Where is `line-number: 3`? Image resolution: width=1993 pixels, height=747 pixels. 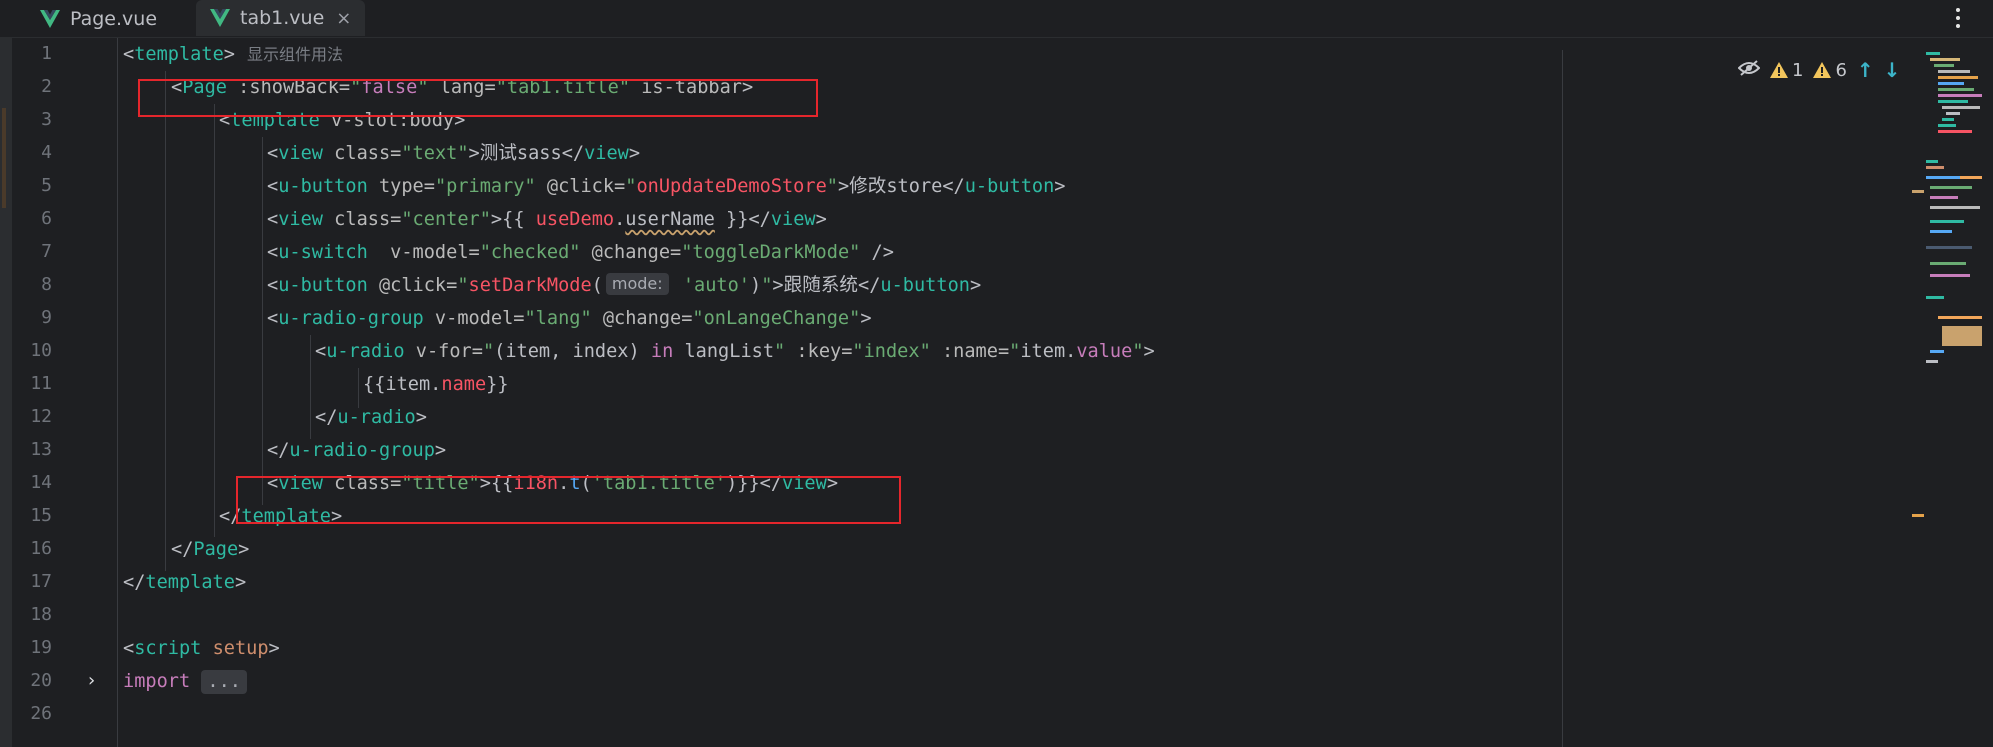
line-number: 3 is located at coordinates (46, 119).